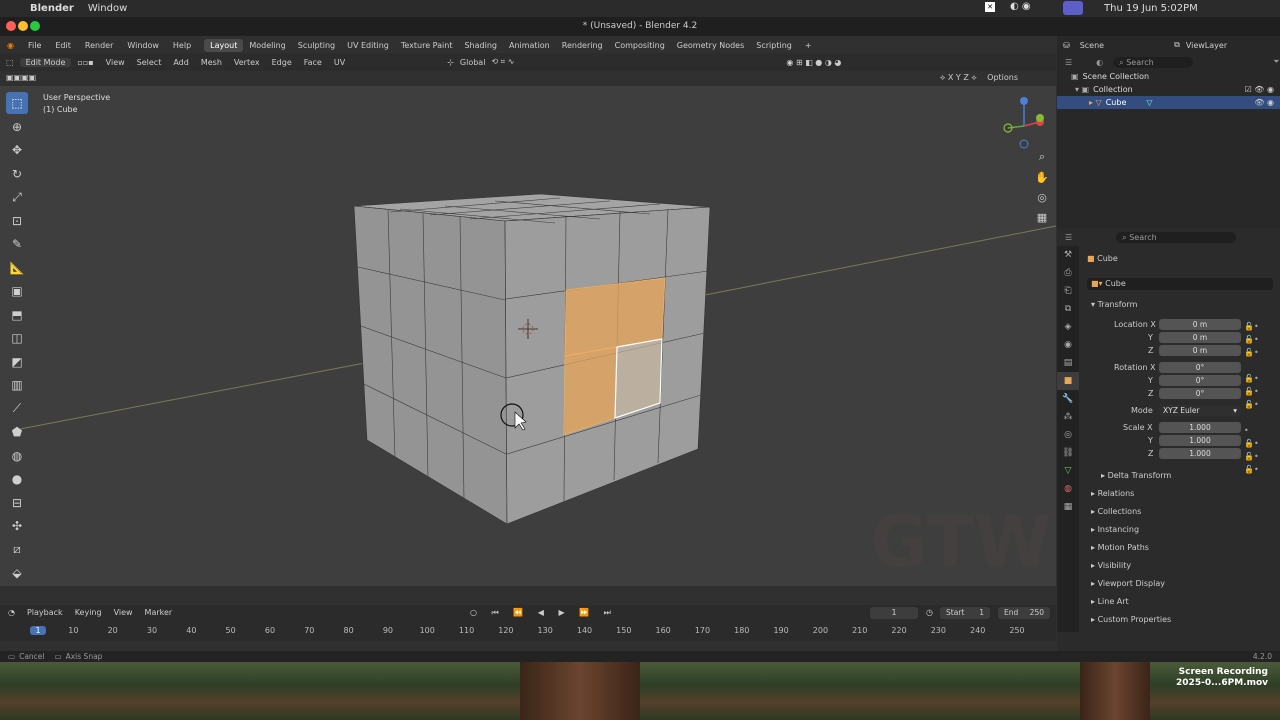  I want to click on output-tab-icon: ⎗, so click(1068, 291).